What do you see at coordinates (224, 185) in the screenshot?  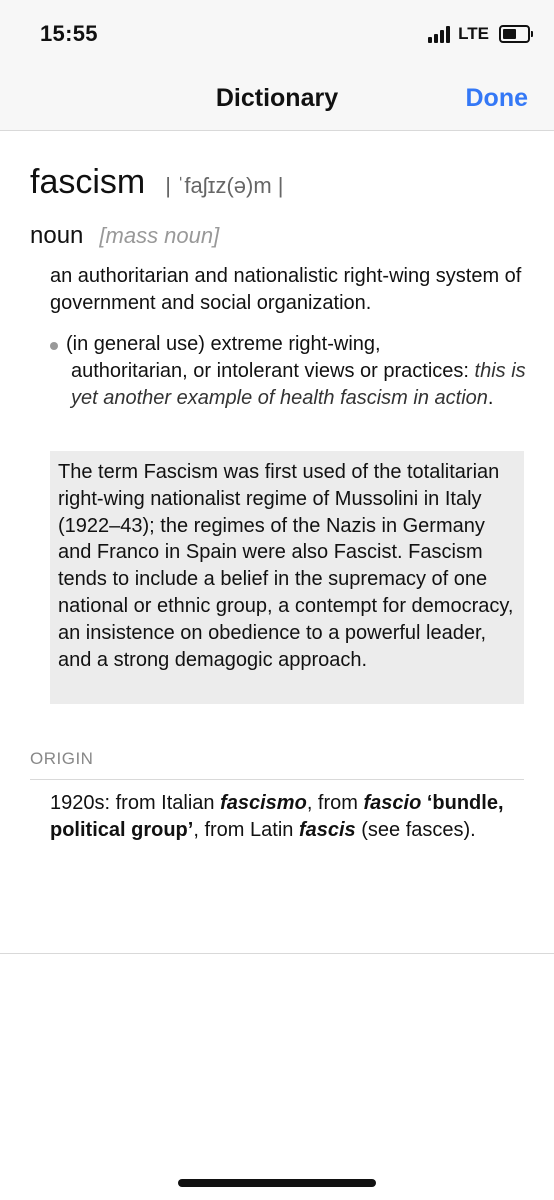 I see `pronunciation: | ˈfaʃɪz(ə)m |` at bounding box center [224, 185].